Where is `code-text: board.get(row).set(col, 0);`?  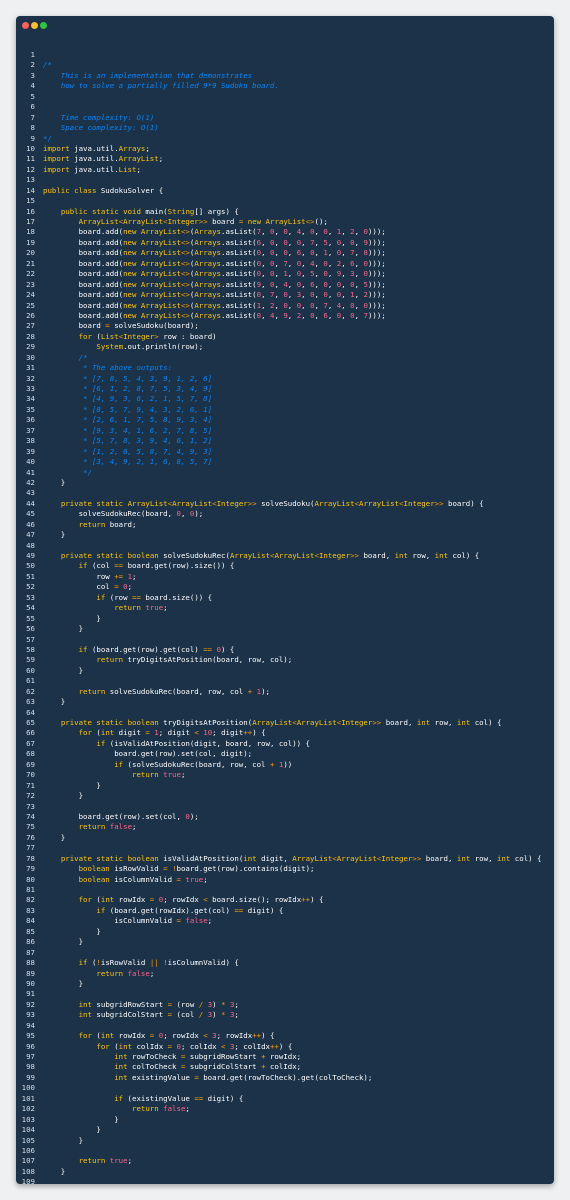
code-text: board.get(row).set(col, 0); is located at coordinates (121, 816).